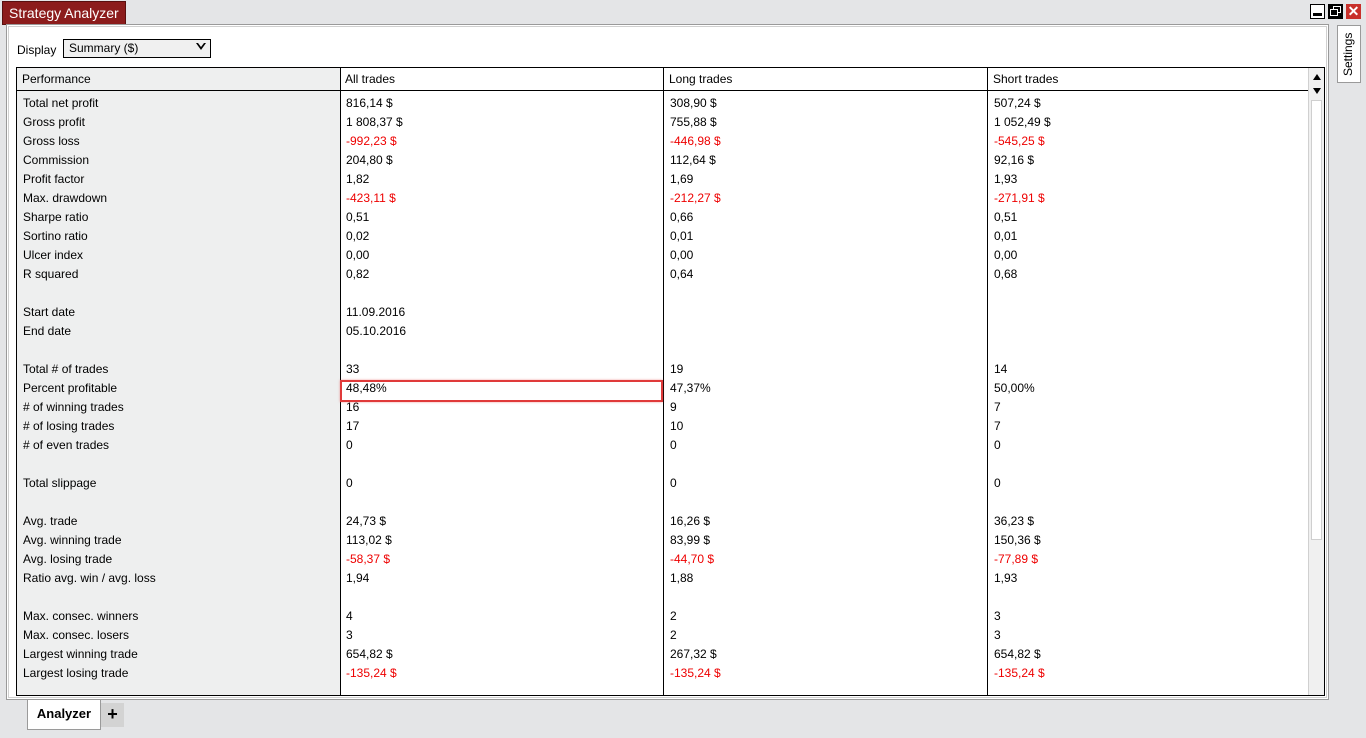 This screenshot has height=738, width=1366. Describe the element at coordinates (1014, 388) in the screenshot. I see `cell-short-trades: 50,00%` at that location.